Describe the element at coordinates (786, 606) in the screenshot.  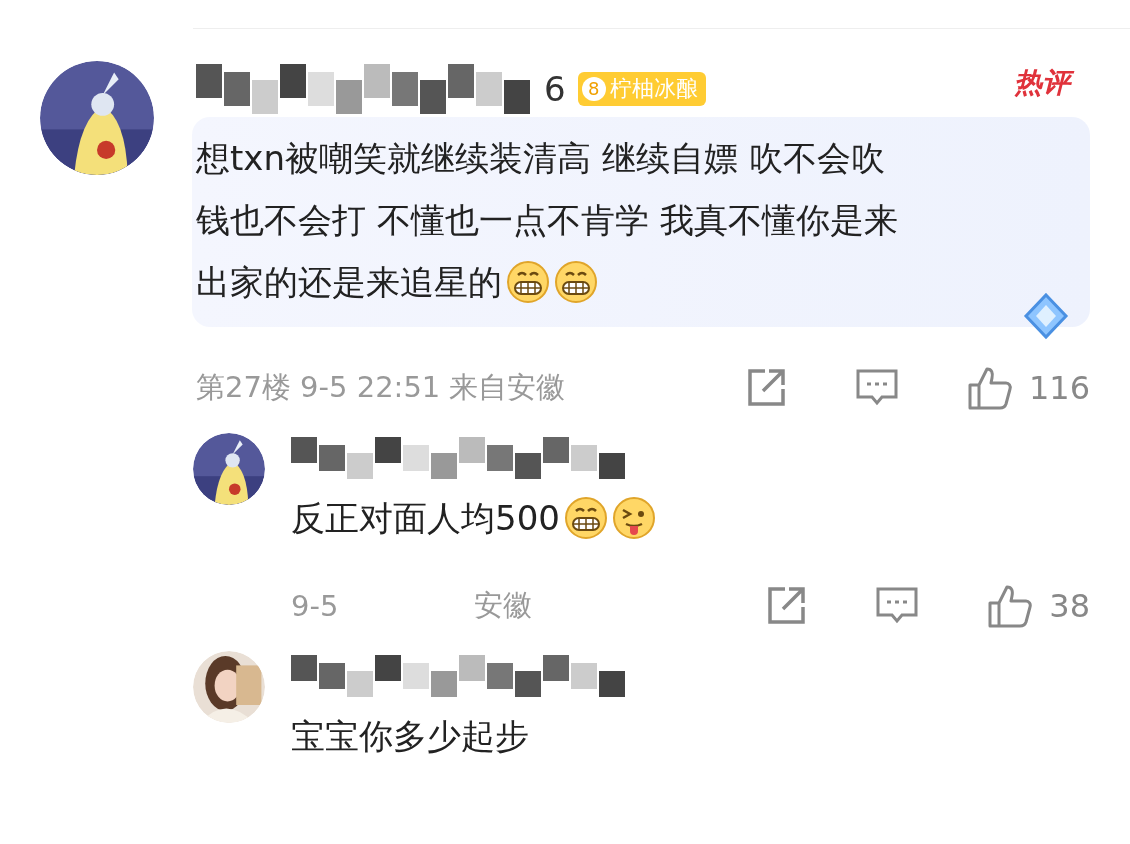
I see `share-icon` at that location.